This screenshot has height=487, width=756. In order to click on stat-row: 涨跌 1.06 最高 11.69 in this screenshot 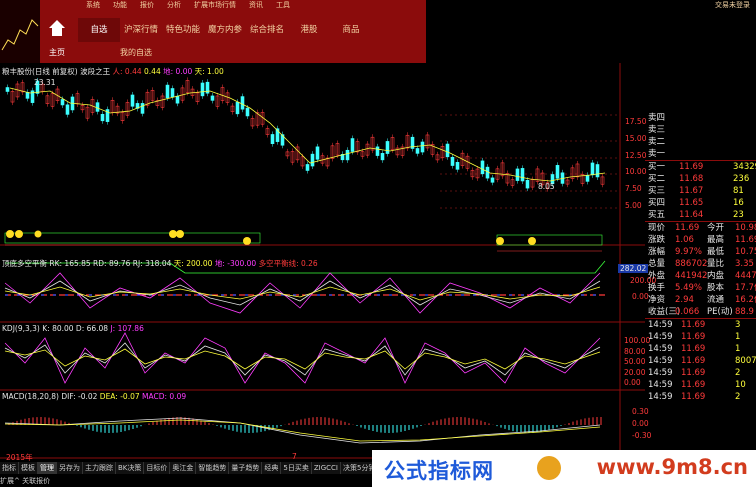, I will do `click(700, 240)`.